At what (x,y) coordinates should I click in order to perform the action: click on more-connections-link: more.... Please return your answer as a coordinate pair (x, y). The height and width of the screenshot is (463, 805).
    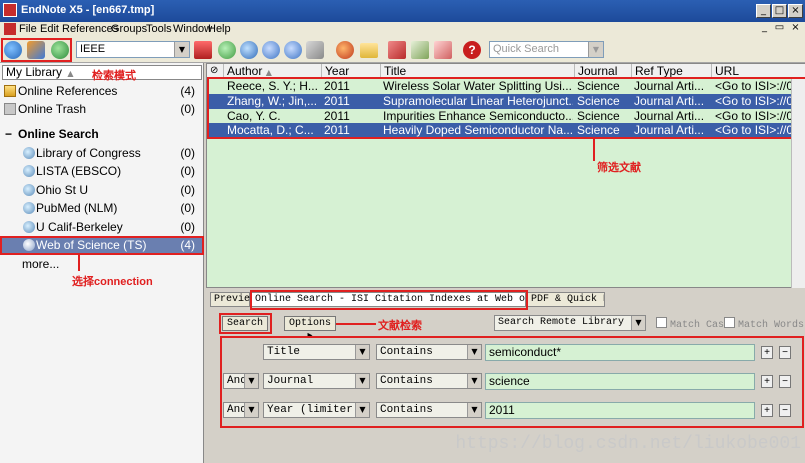
    Looking at the image, I should click on (101, 264).